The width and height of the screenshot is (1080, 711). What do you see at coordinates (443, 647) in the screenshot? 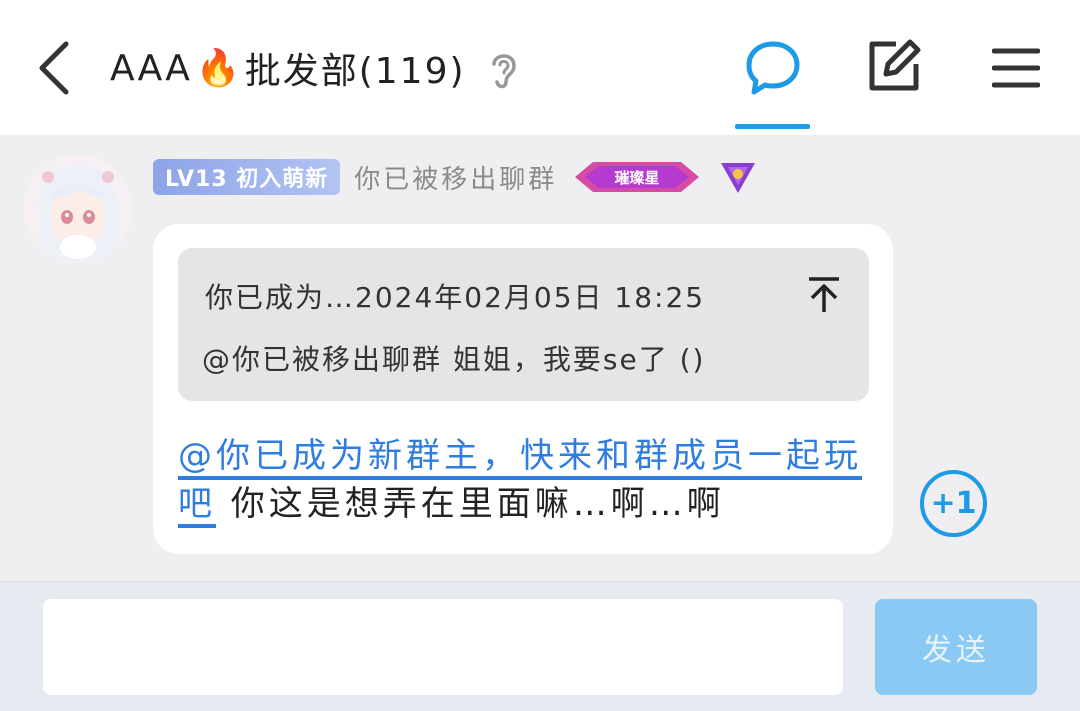
I see `message-input` at bounding box center [443, 647].